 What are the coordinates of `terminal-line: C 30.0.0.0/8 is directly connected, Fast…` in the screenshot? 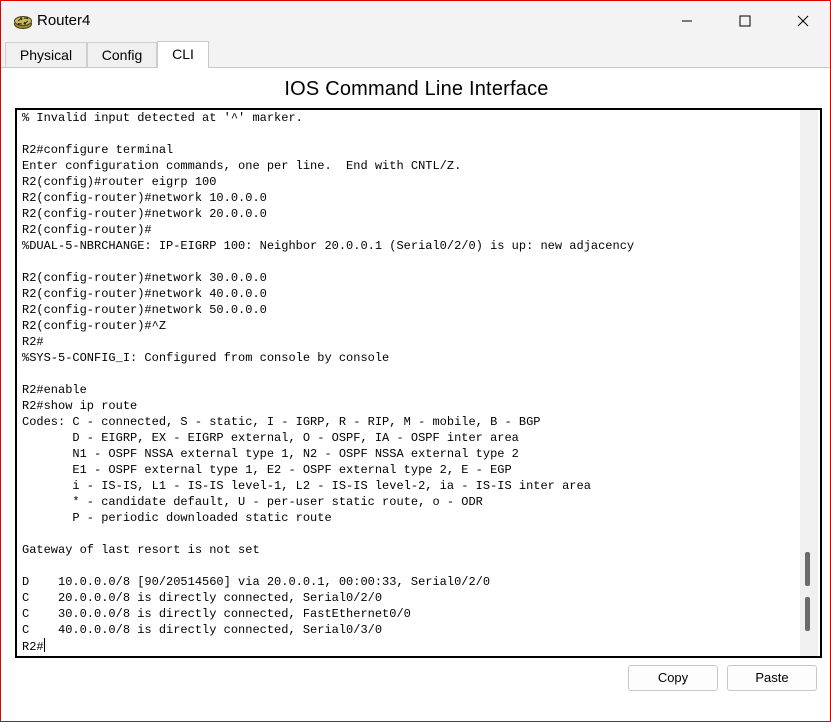 It's located at (216, 614).